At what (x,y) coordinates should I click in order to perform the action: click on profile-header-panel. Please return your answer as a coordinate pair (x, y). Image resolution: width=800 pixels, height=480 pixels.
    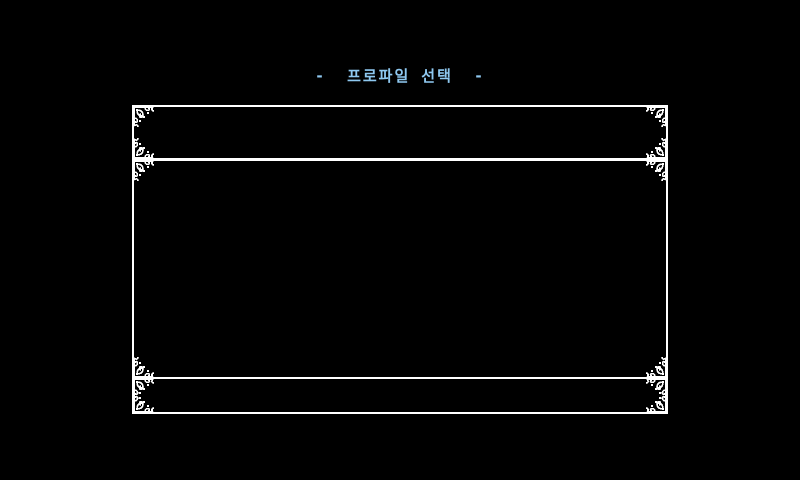
    Looking at the image, I should click on (400, 132).